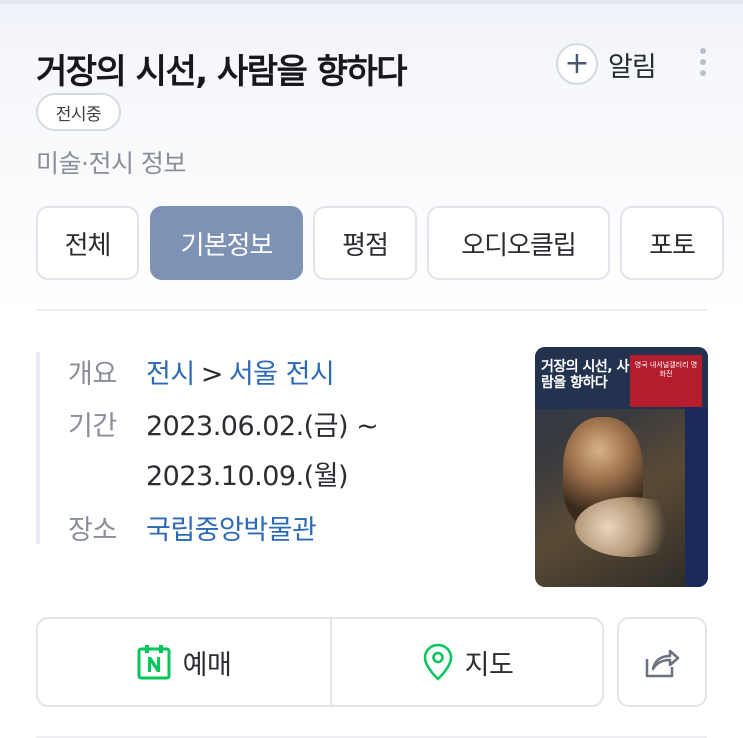 The height and width of the screenshot is (738, 743). Describe the element at coordinates (170, 374) in the screenshot. I see `overview-category-link: 전시` at that location.